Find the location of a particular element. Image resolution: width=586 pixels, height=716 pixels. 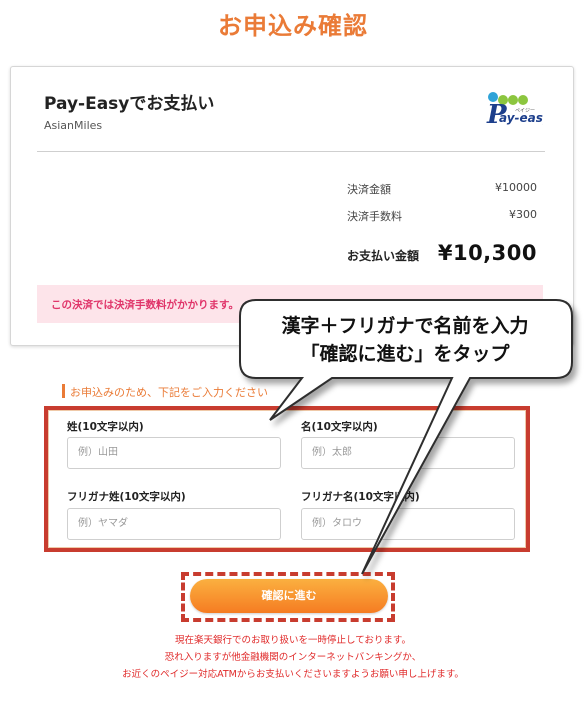

last-kana-label: フリガナ姓(10文字以内) is located at coordinates (126, 497).